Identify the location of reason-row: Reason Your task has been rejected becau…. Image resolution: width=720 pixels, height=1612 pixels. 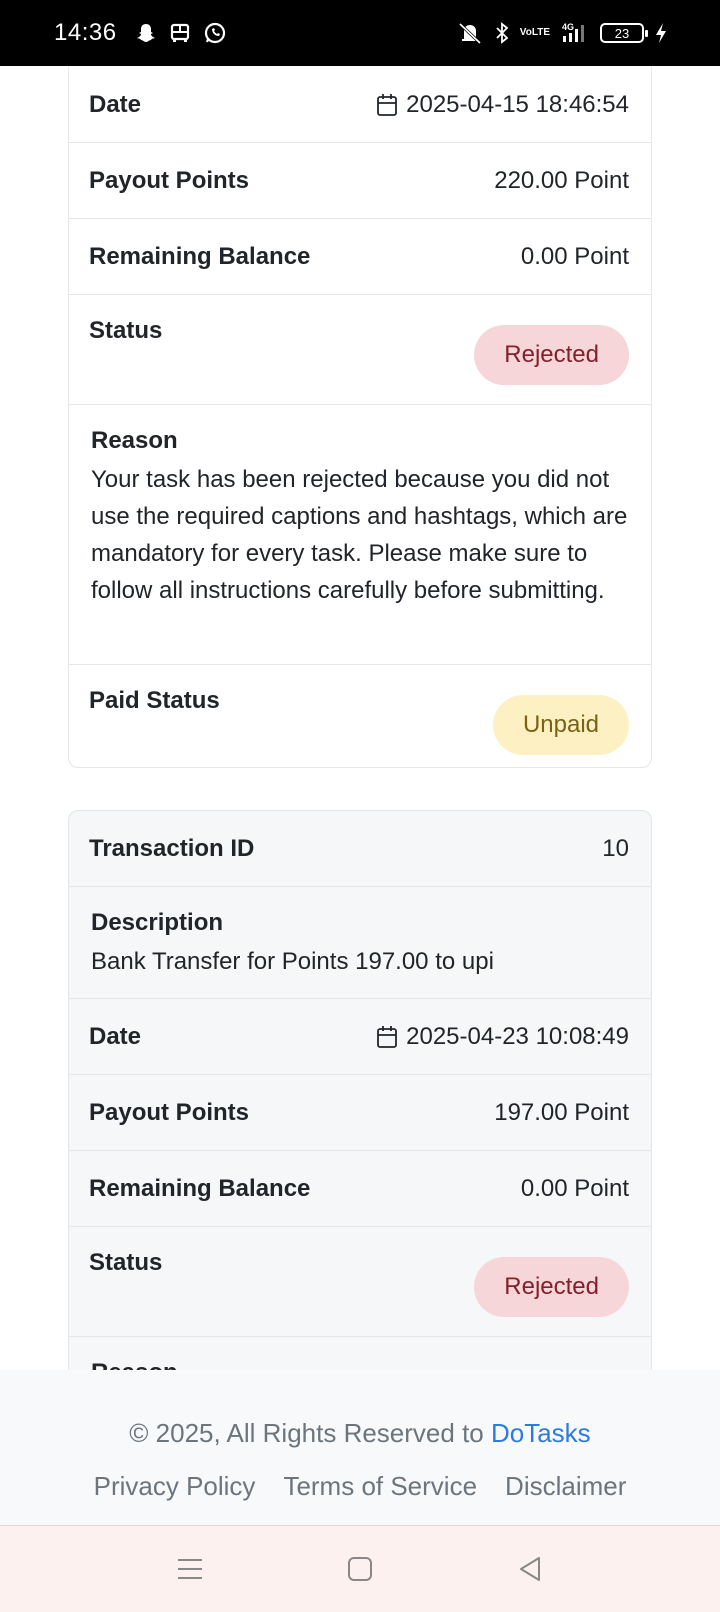
(360, 535).